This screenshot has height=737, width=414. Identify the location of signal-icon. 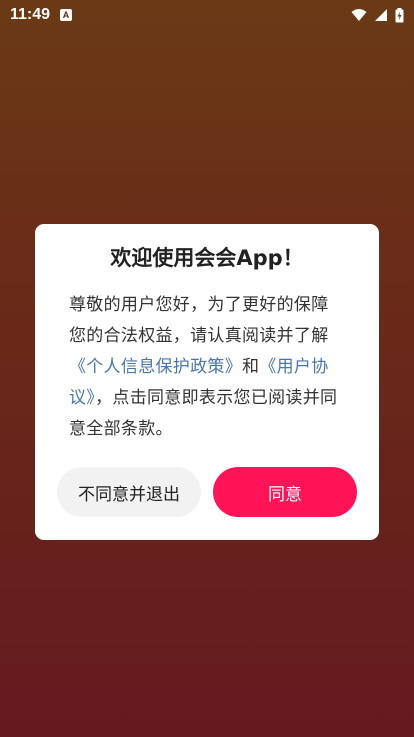
(381, 15).